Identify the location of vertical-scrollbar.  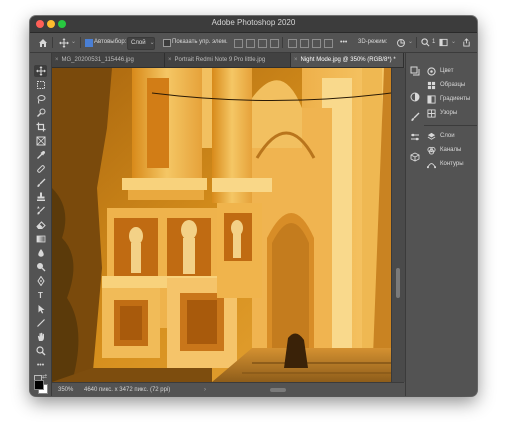
(398, 225).